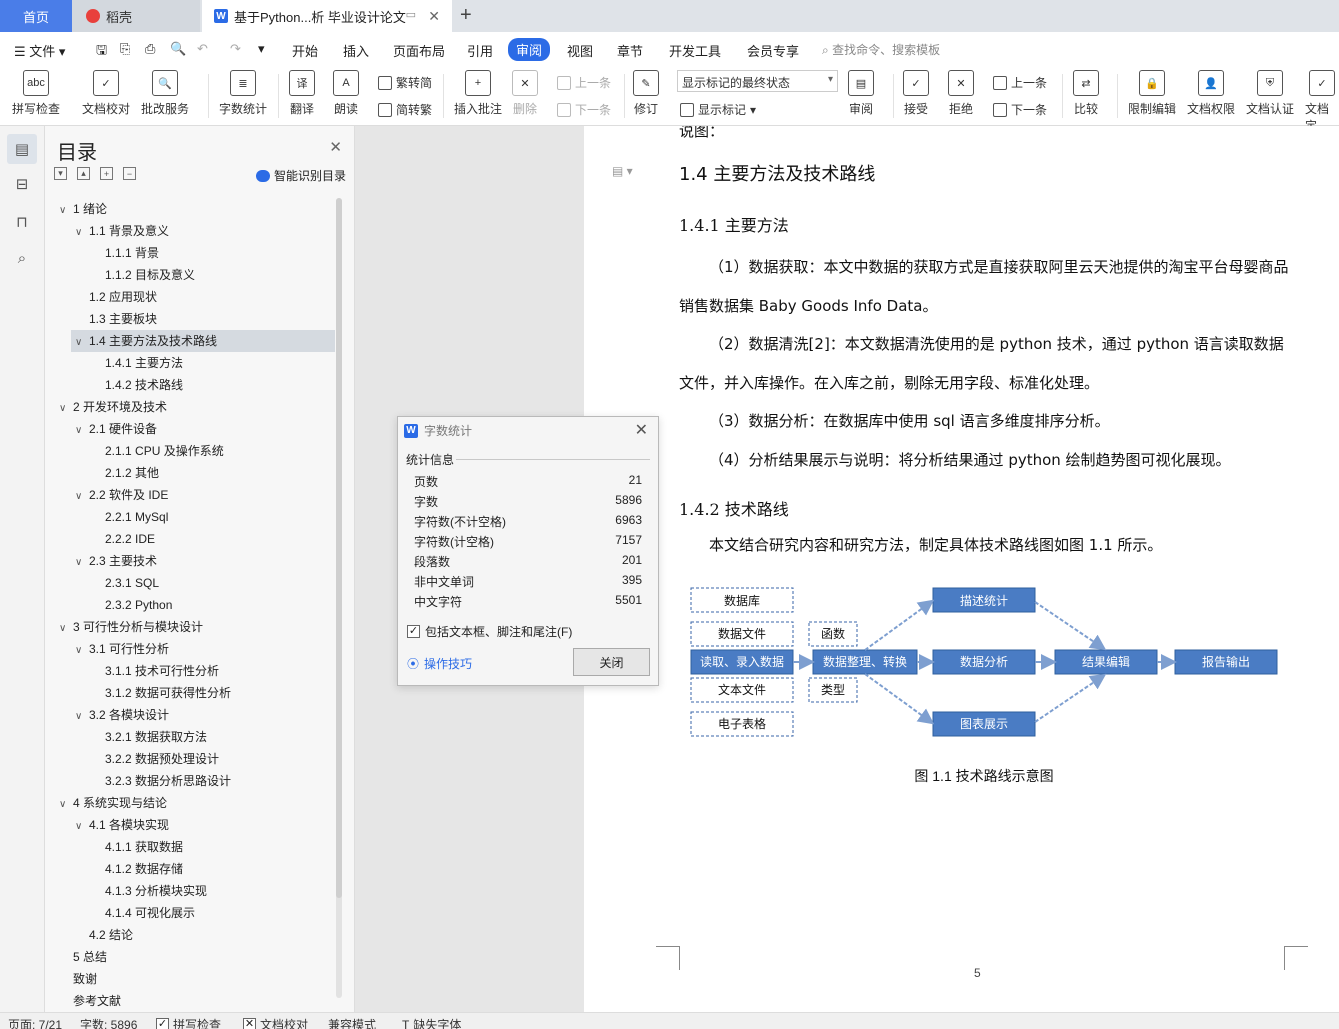 The width and height of the screenshot is (1339, 1029). Describe the element at coordinates (916, 93) in the screenshot. I see `accept-button: ✓ 接受` at that location.